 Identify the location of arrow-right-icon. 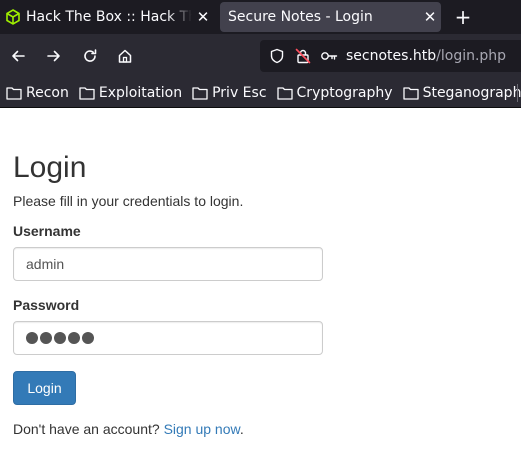
(53, 56).